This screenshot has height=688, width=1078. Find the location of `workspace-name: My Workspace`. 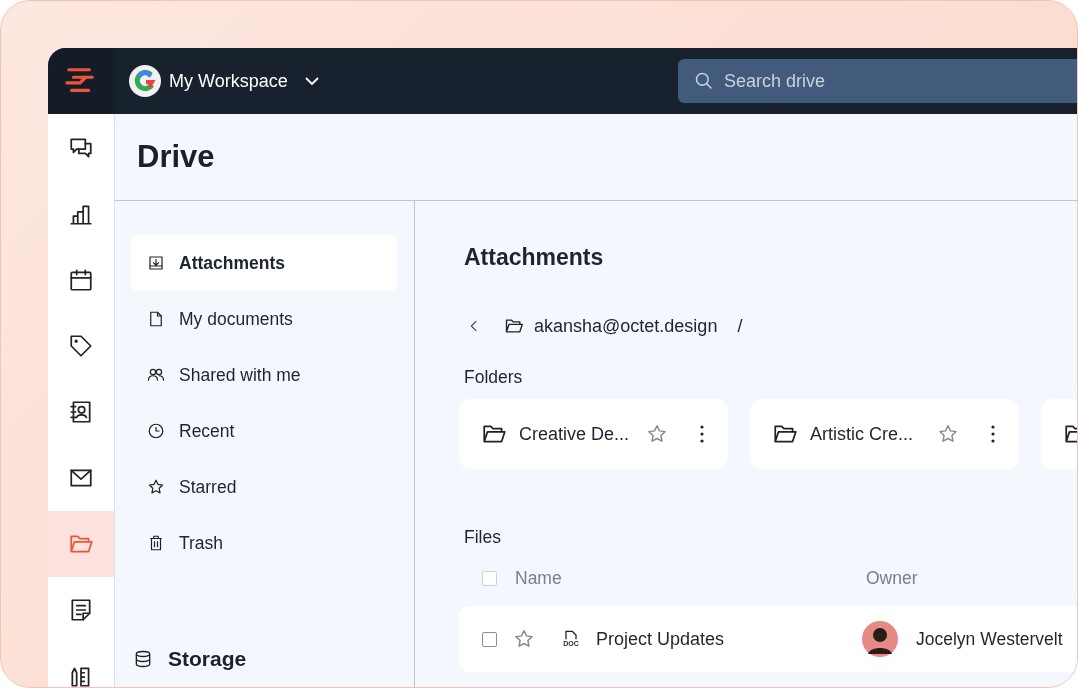

workspace-name: My Workspace is located at coordinates (228, 81).